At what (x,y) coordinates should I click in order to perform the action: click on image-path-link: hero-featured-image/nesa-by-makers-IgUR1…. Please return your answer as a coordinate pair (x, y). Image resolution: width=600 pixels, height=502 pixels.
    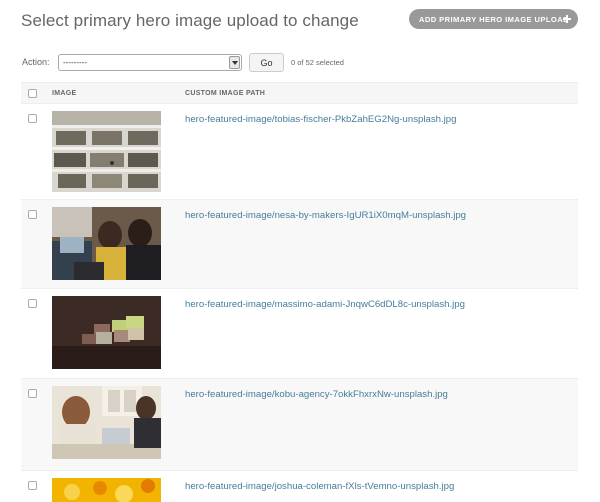
    Looking at the image, I should click on (325, 215).